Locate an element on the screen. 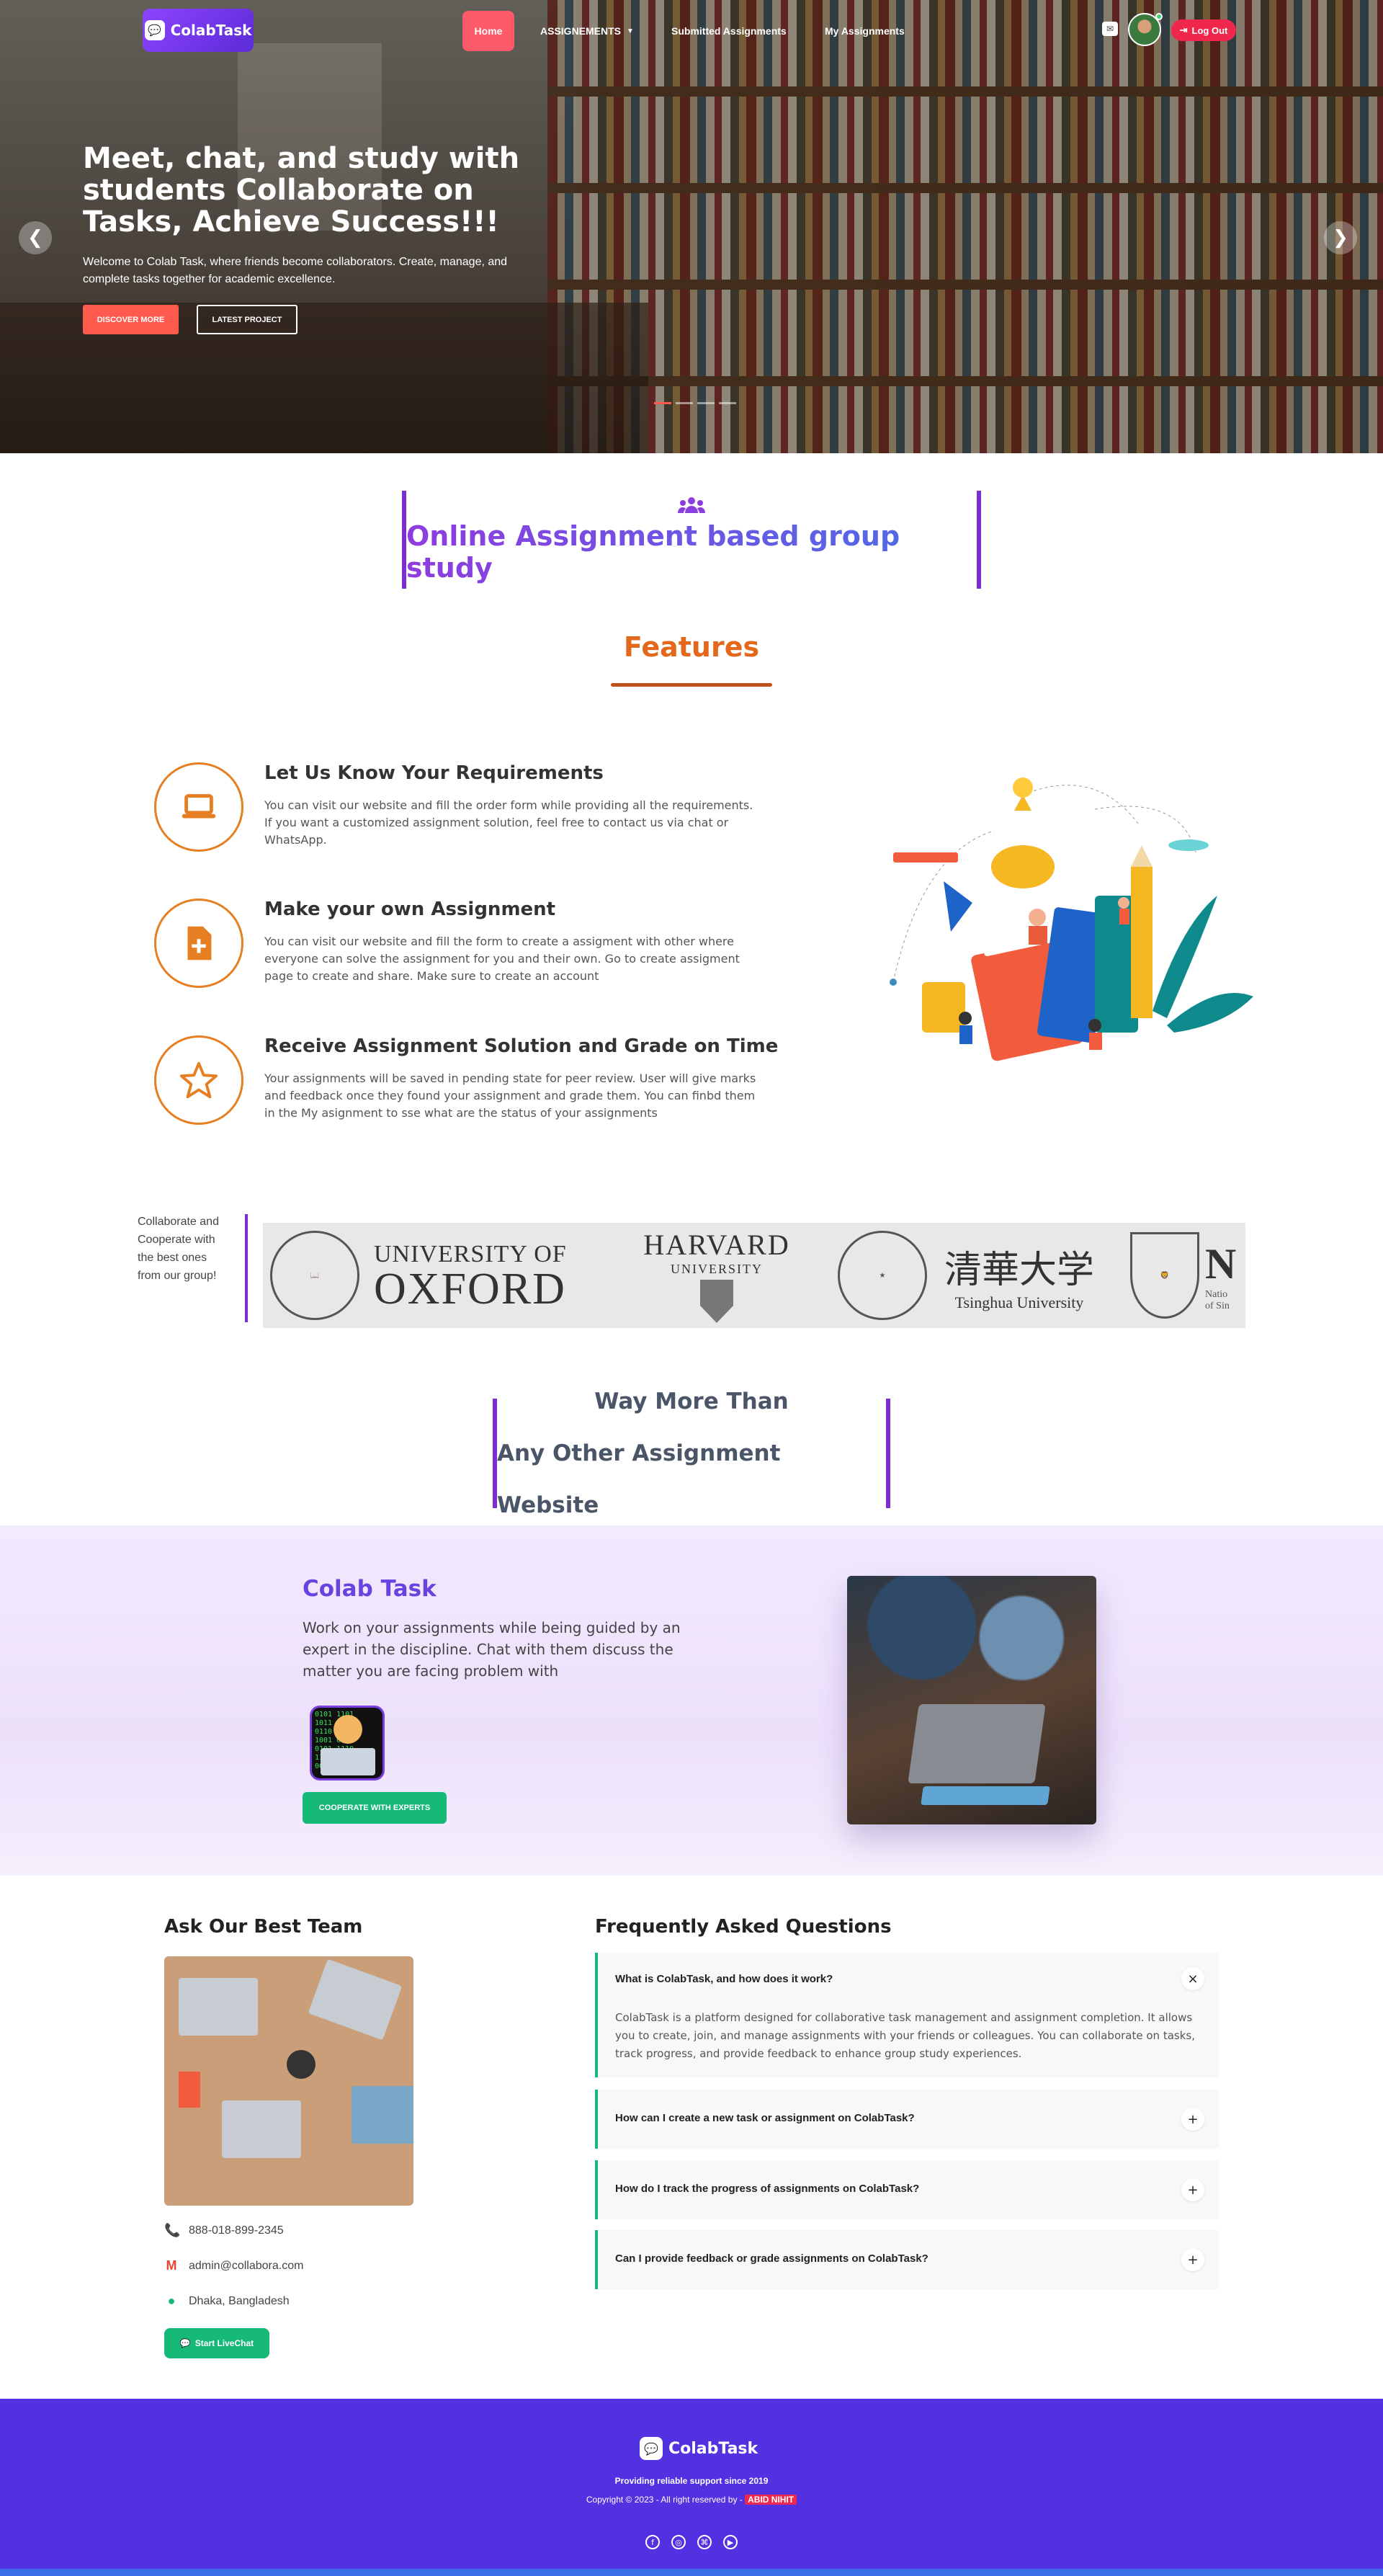 The image size is (1383, 2576). close-icon: × is located at coordinates (1192, 1978).